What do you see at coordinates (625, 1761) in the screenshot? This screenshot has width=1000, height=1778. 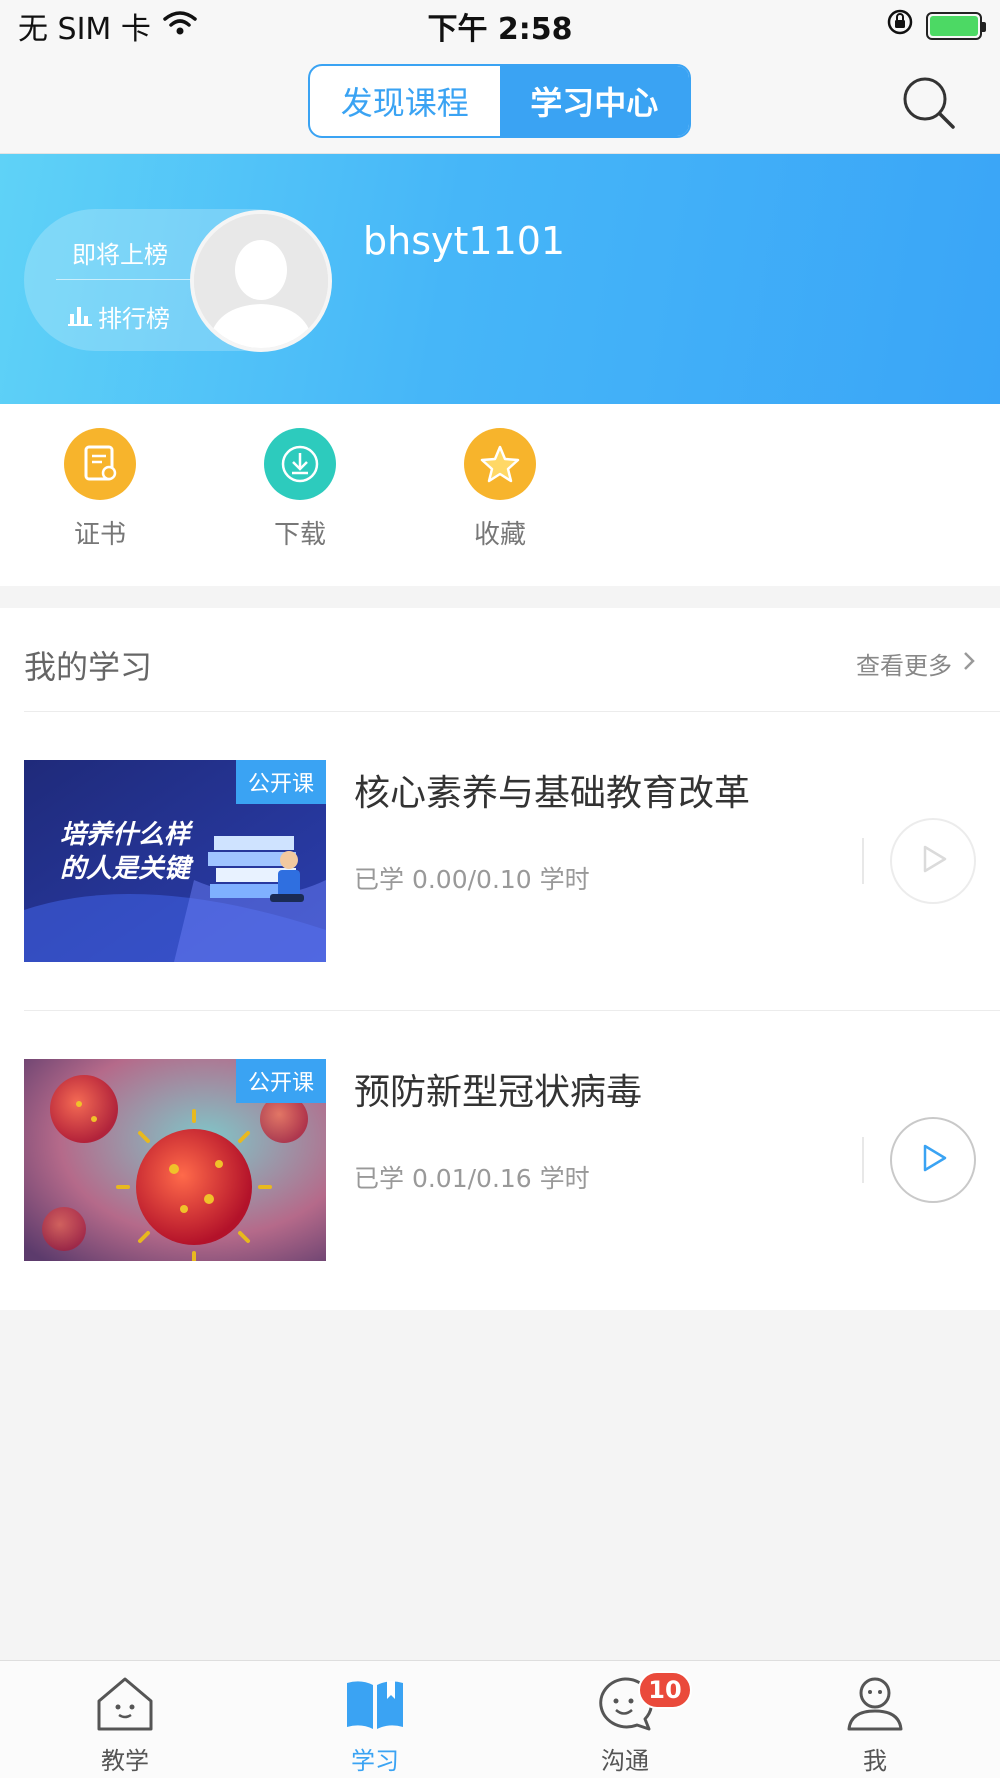 I see `tab-label: 沟通` at bounding box center [625, 1761].